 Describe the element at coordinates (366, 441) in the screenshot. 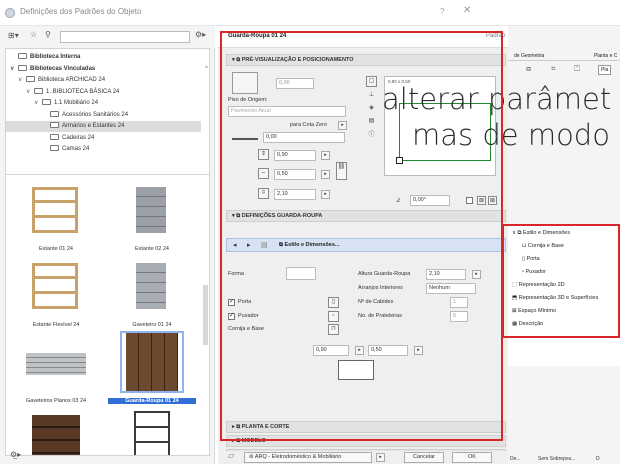

I see `section-model: ▸ ⧉ MODELO` at that location.